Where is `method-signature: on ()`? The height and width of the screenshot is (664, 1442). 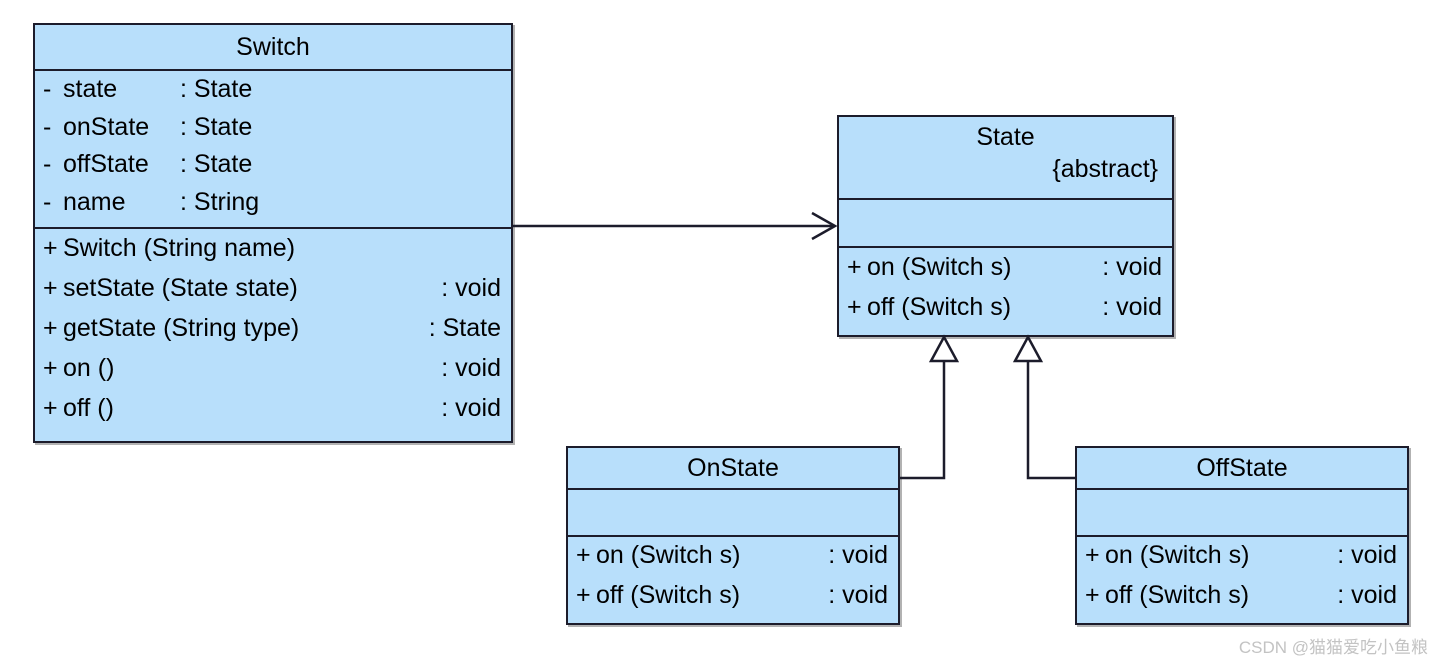
method-signature: on () is located at coordinates (89, 368).